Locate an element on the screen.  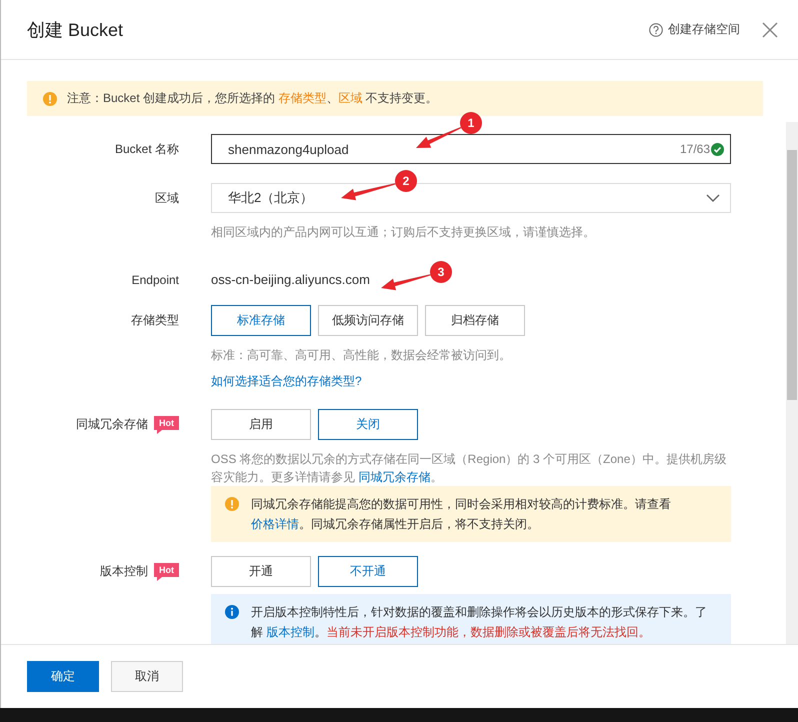
field-label: 区域 is located at coordinates (167, 198).